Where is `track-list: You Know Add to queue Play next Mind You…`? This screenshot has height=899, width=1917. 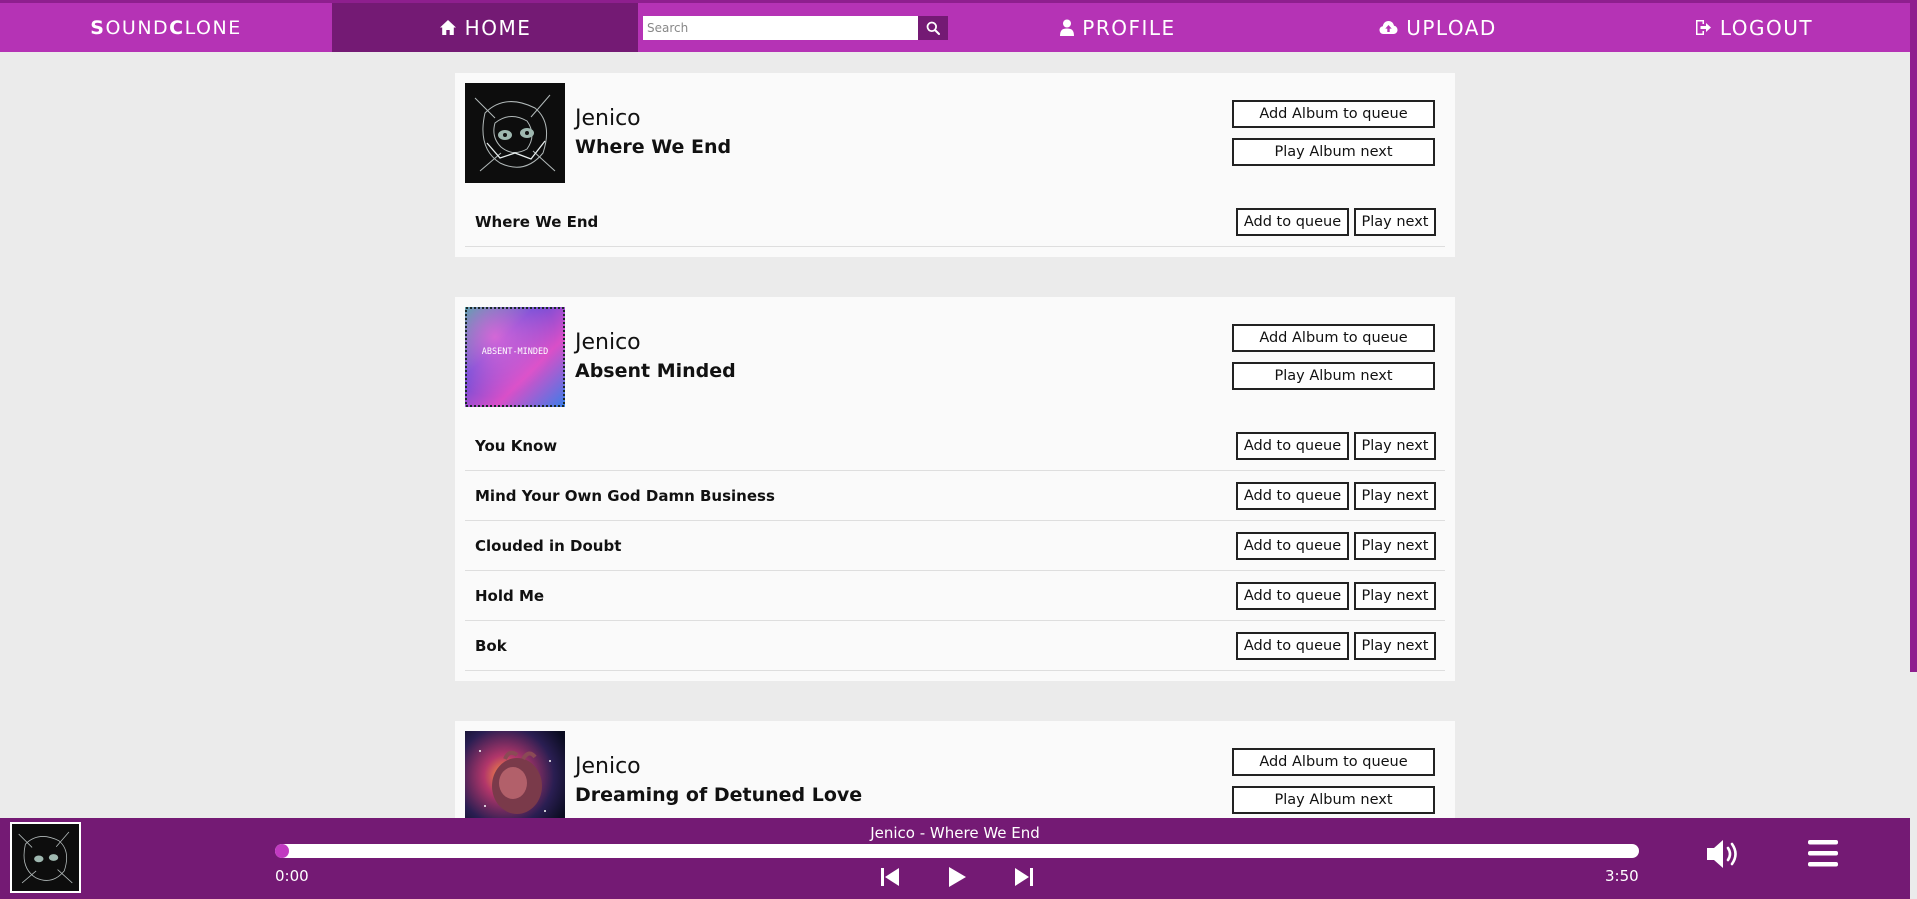
track-list: You Know Add to queue Play next Mind You… is located at coordinates (955, 546).